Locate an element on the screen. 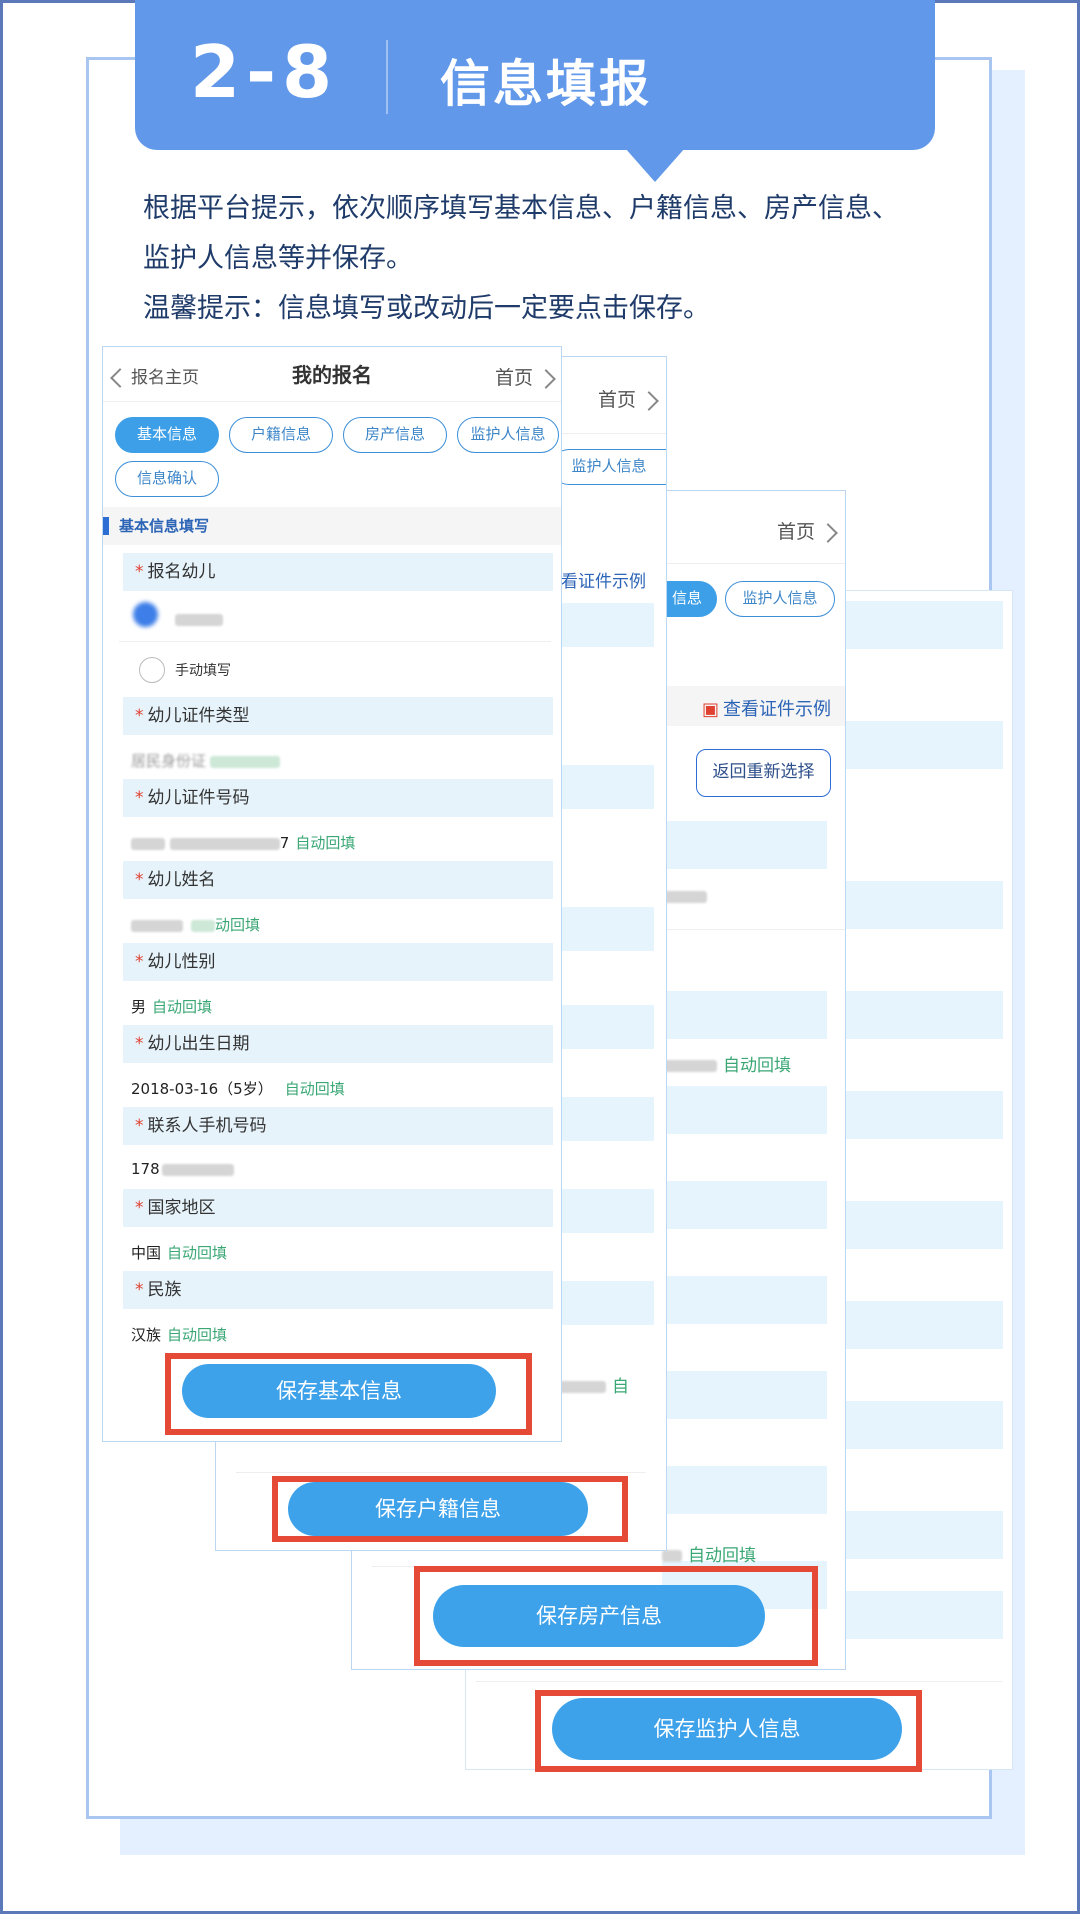 This screenshot has width=1080, height=1914. manual-fill-radio is located at coordinates (152, 670).